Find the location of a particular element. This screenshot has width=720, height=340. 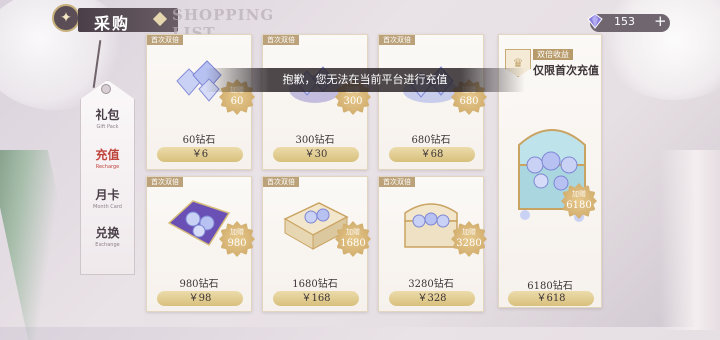

error-toast: 抱歉，您无法在当前平台进行充值 is located at coordinates (365, 80).